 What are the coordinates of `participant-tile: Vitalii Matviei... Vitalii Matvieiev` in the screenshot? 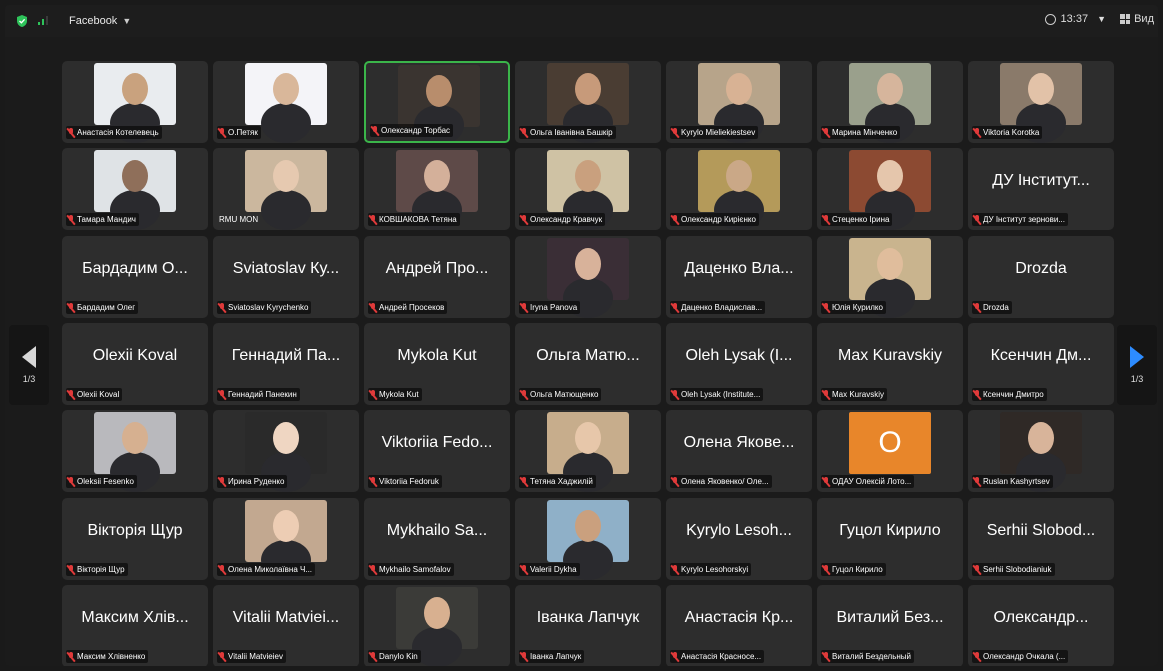 It's located at (286, 625).